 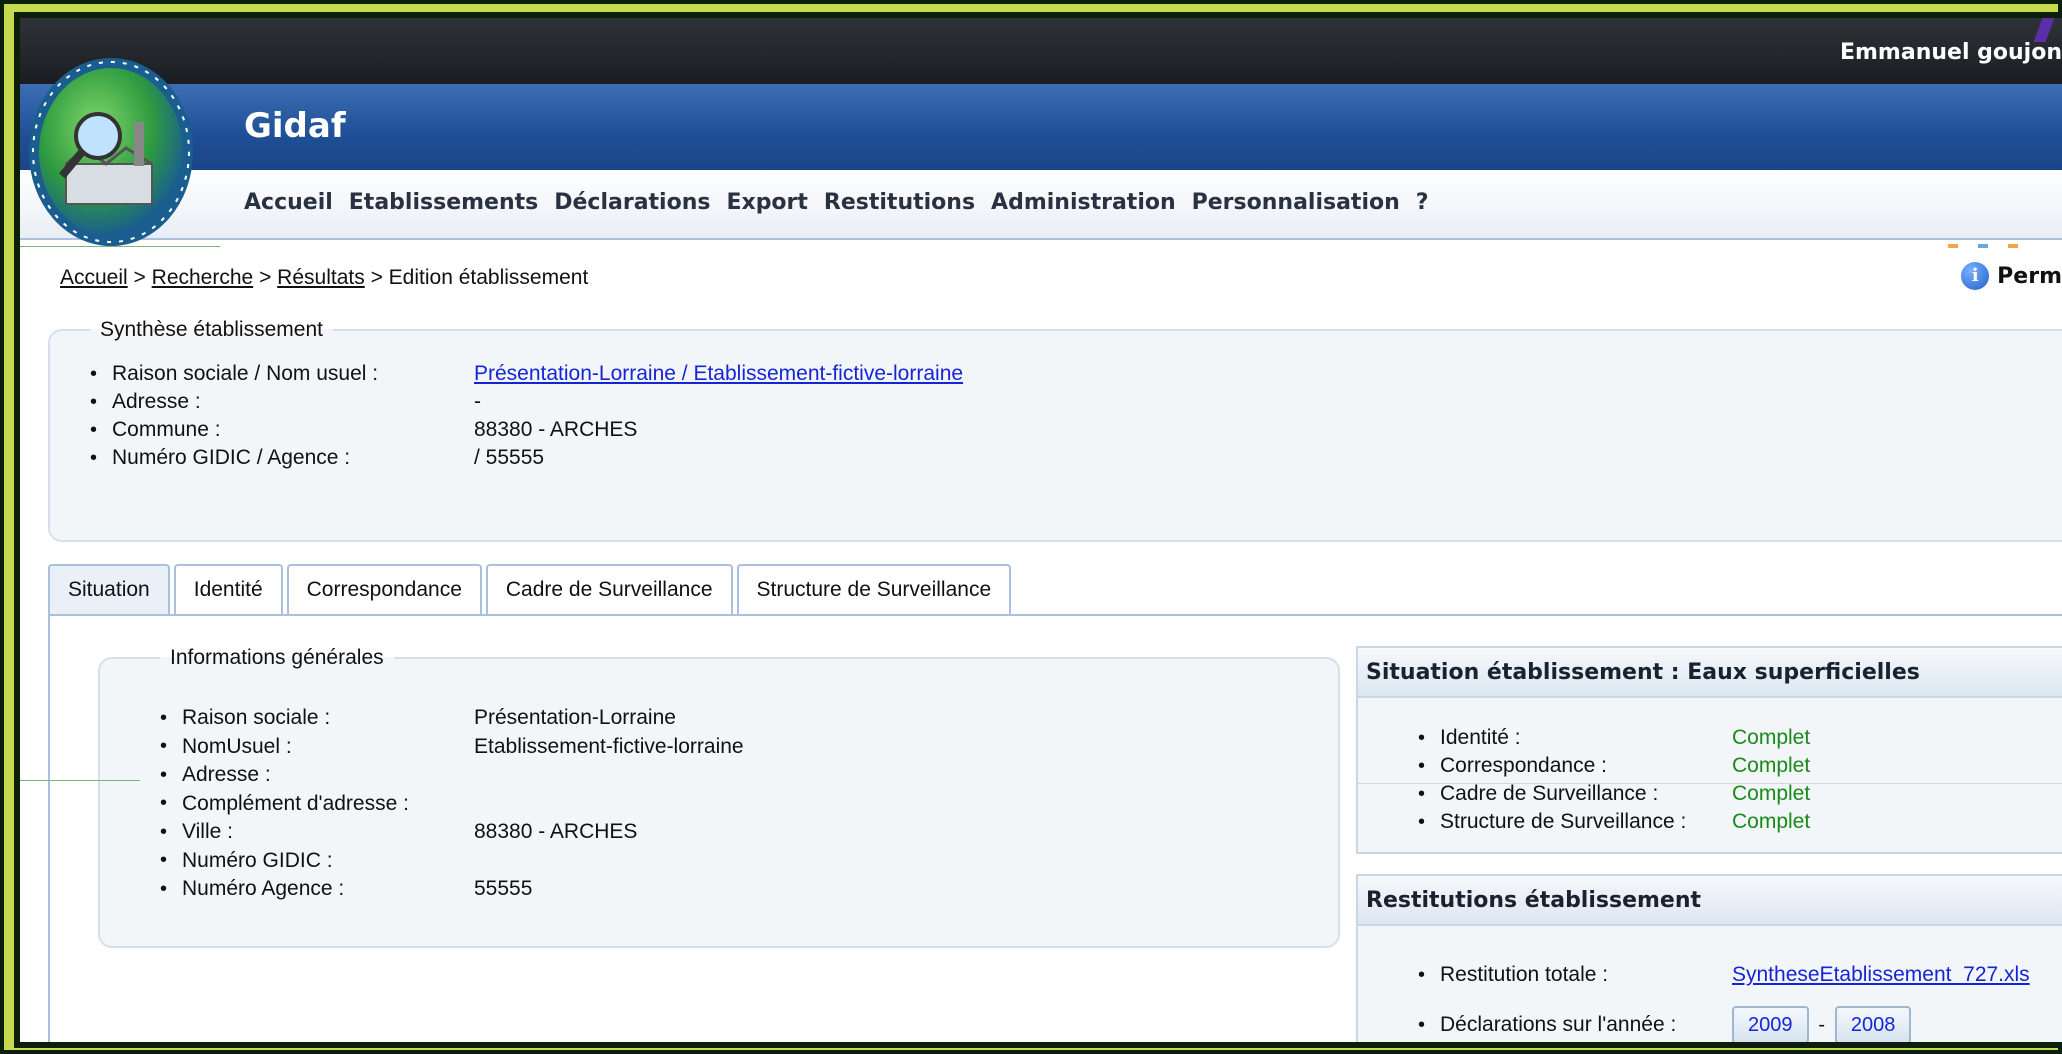 What do you see at coordinates (384, 589) in the screenshot?
I see `tab-correspondance: Correspondance` at bounding box center [384, 589].